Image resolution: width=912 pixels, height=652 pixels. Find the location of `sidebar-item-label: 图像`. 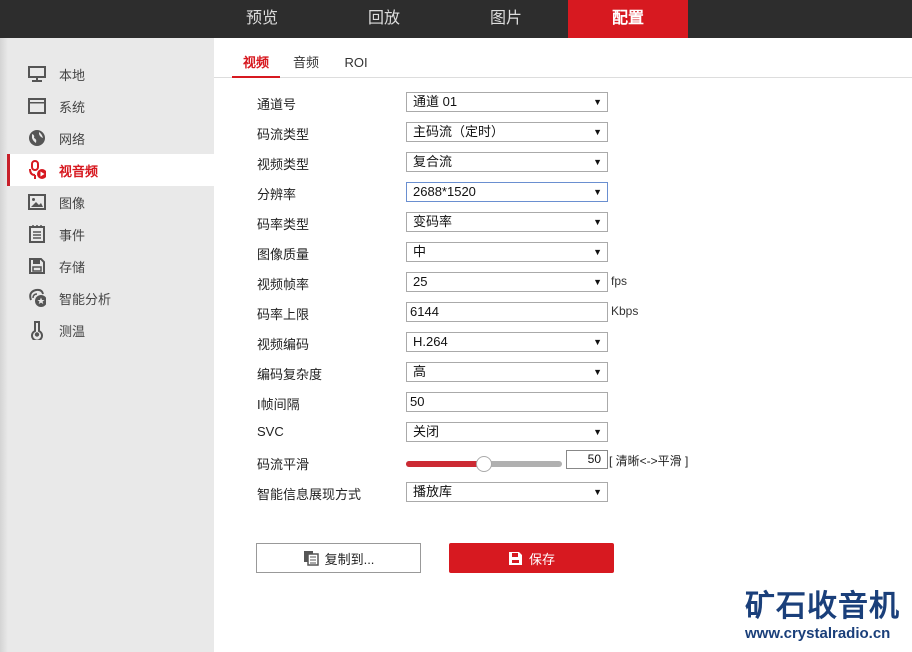

sidebar-item-label: 图像 is located at coordinates (72, 203).